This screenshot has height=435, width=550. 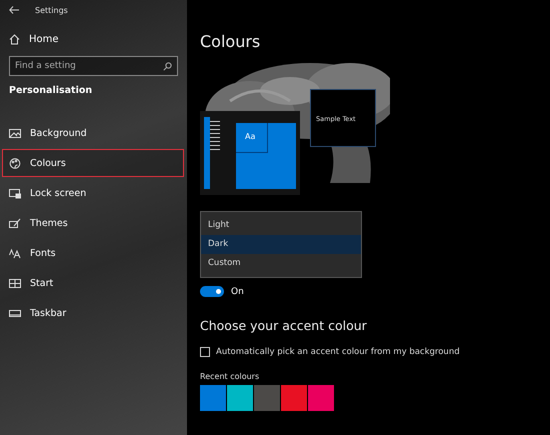 I want to click on sidebar-item: Colours, so click(x=93, y=163).